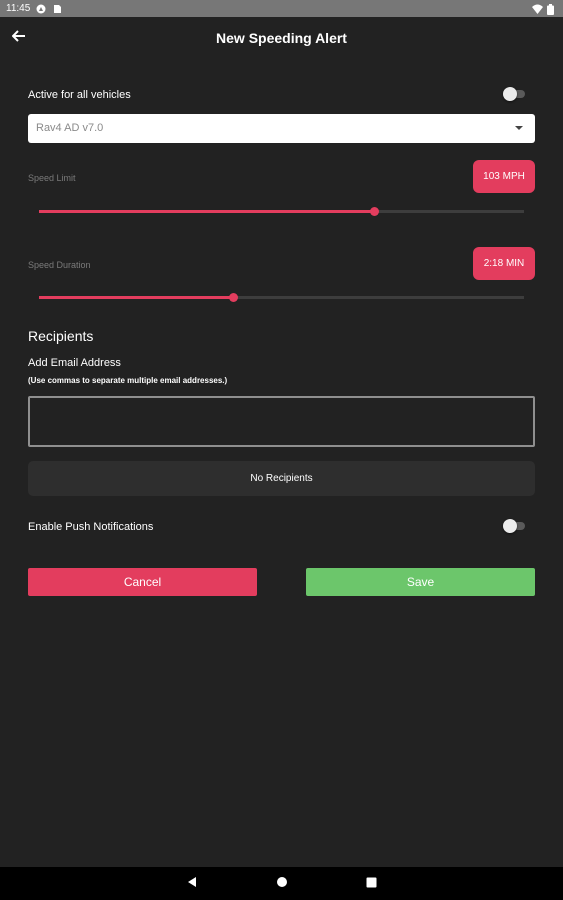 This screenshot has height=900, width=563. I want to click on speed-duration-slider-fill, so click(136, 297).